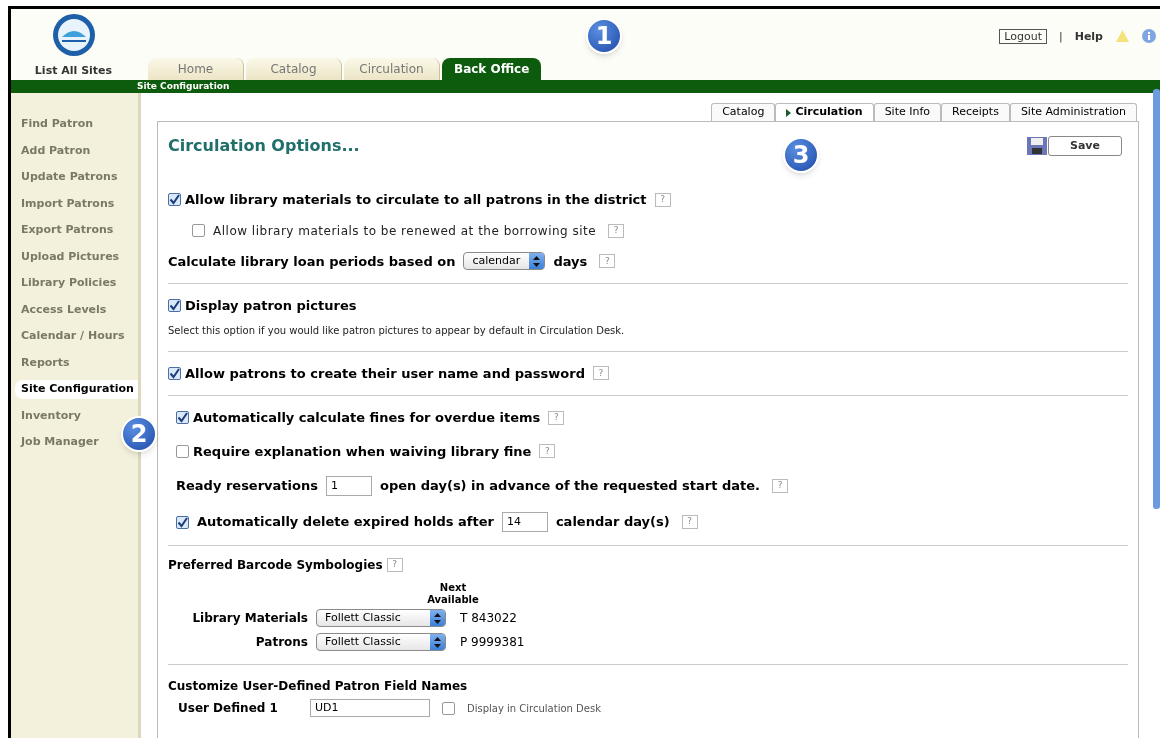 The width and height of the screenshot is (1167, 738). What do you see at coordinates (275, 565) in the screenshot?
I see `section-heading: Preferred Barcode Symbologies` at bounding box center [275, 565].